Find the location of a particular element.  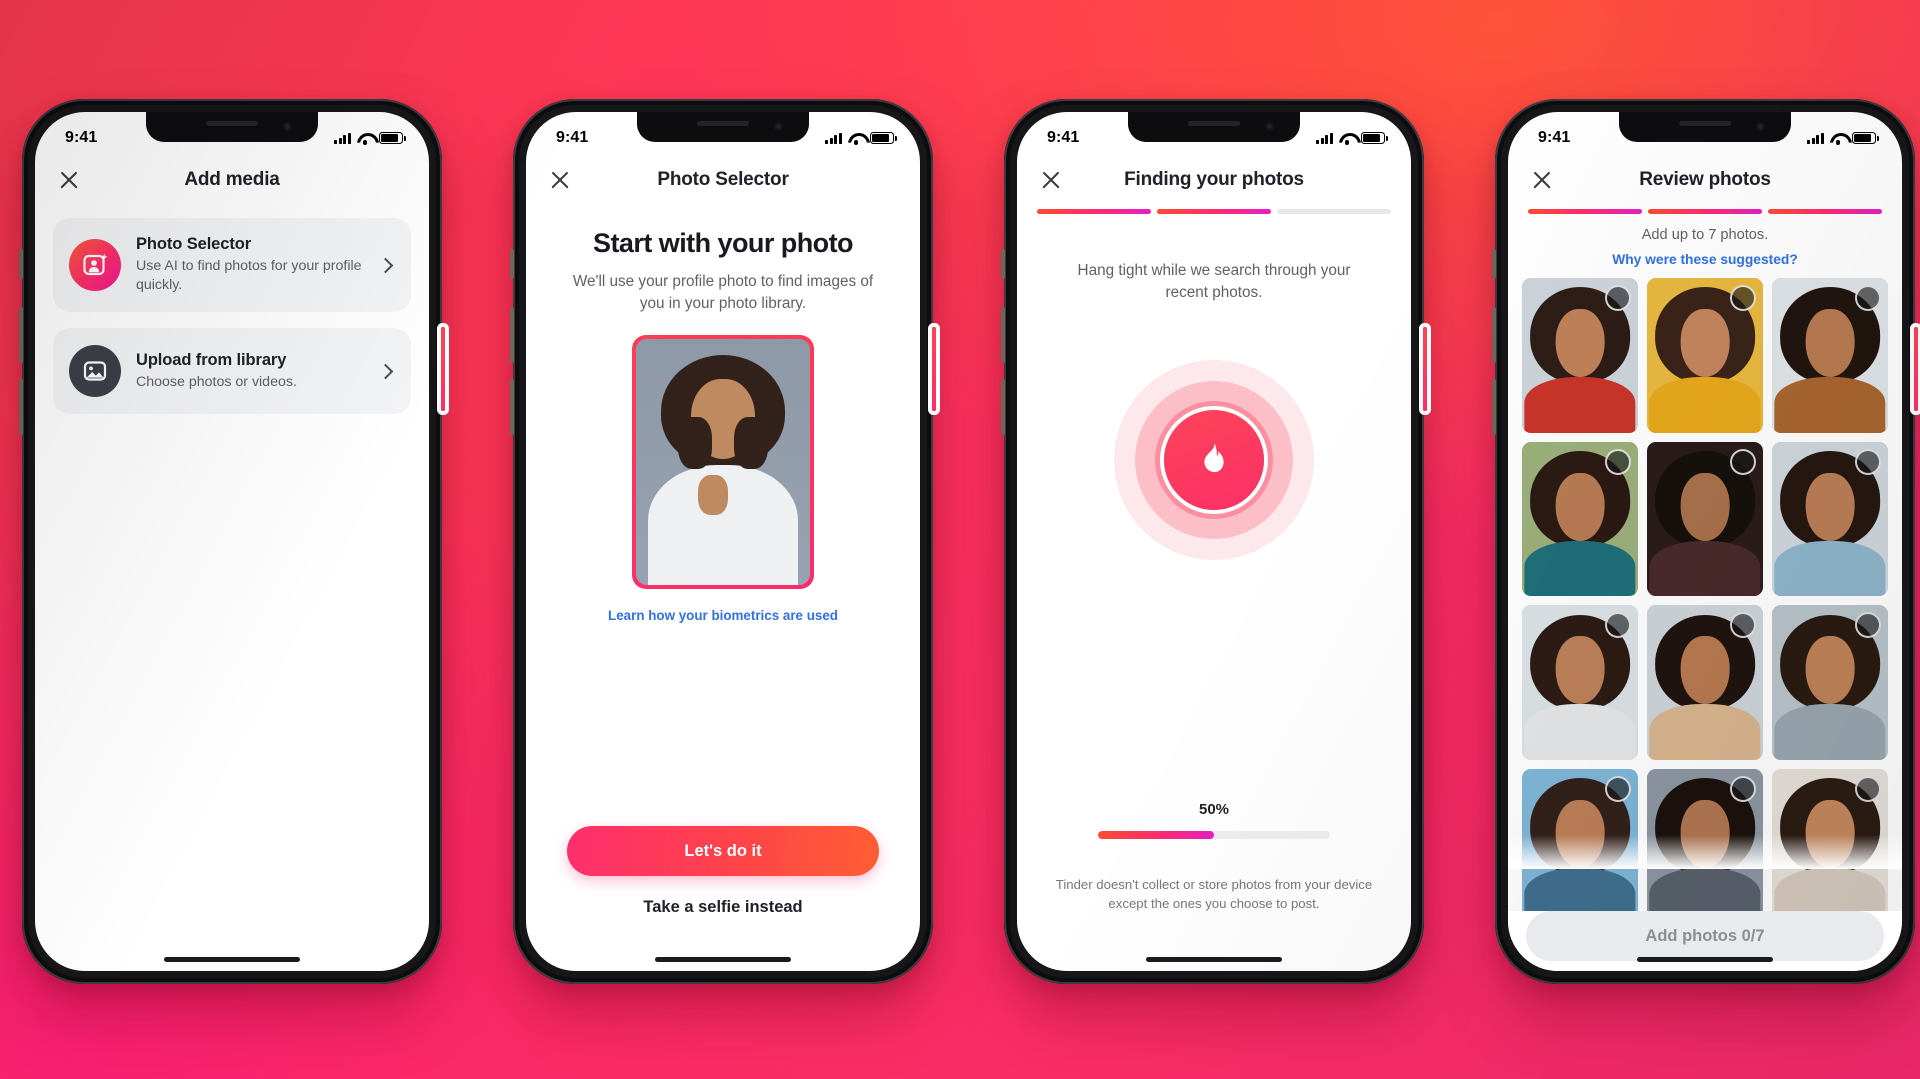

page-title: Add media is located at coordinates (232, 179).